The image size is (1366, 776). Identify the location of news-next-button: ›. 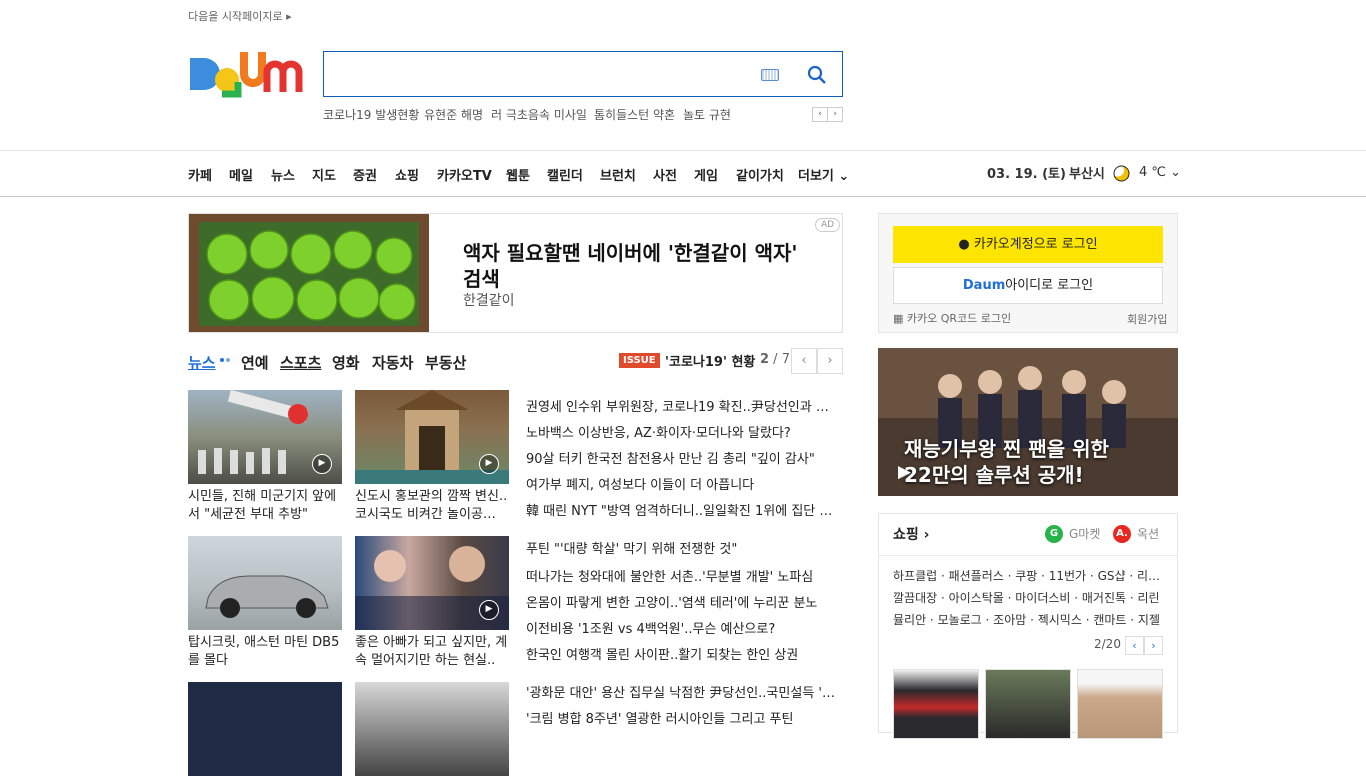
(830, 361).